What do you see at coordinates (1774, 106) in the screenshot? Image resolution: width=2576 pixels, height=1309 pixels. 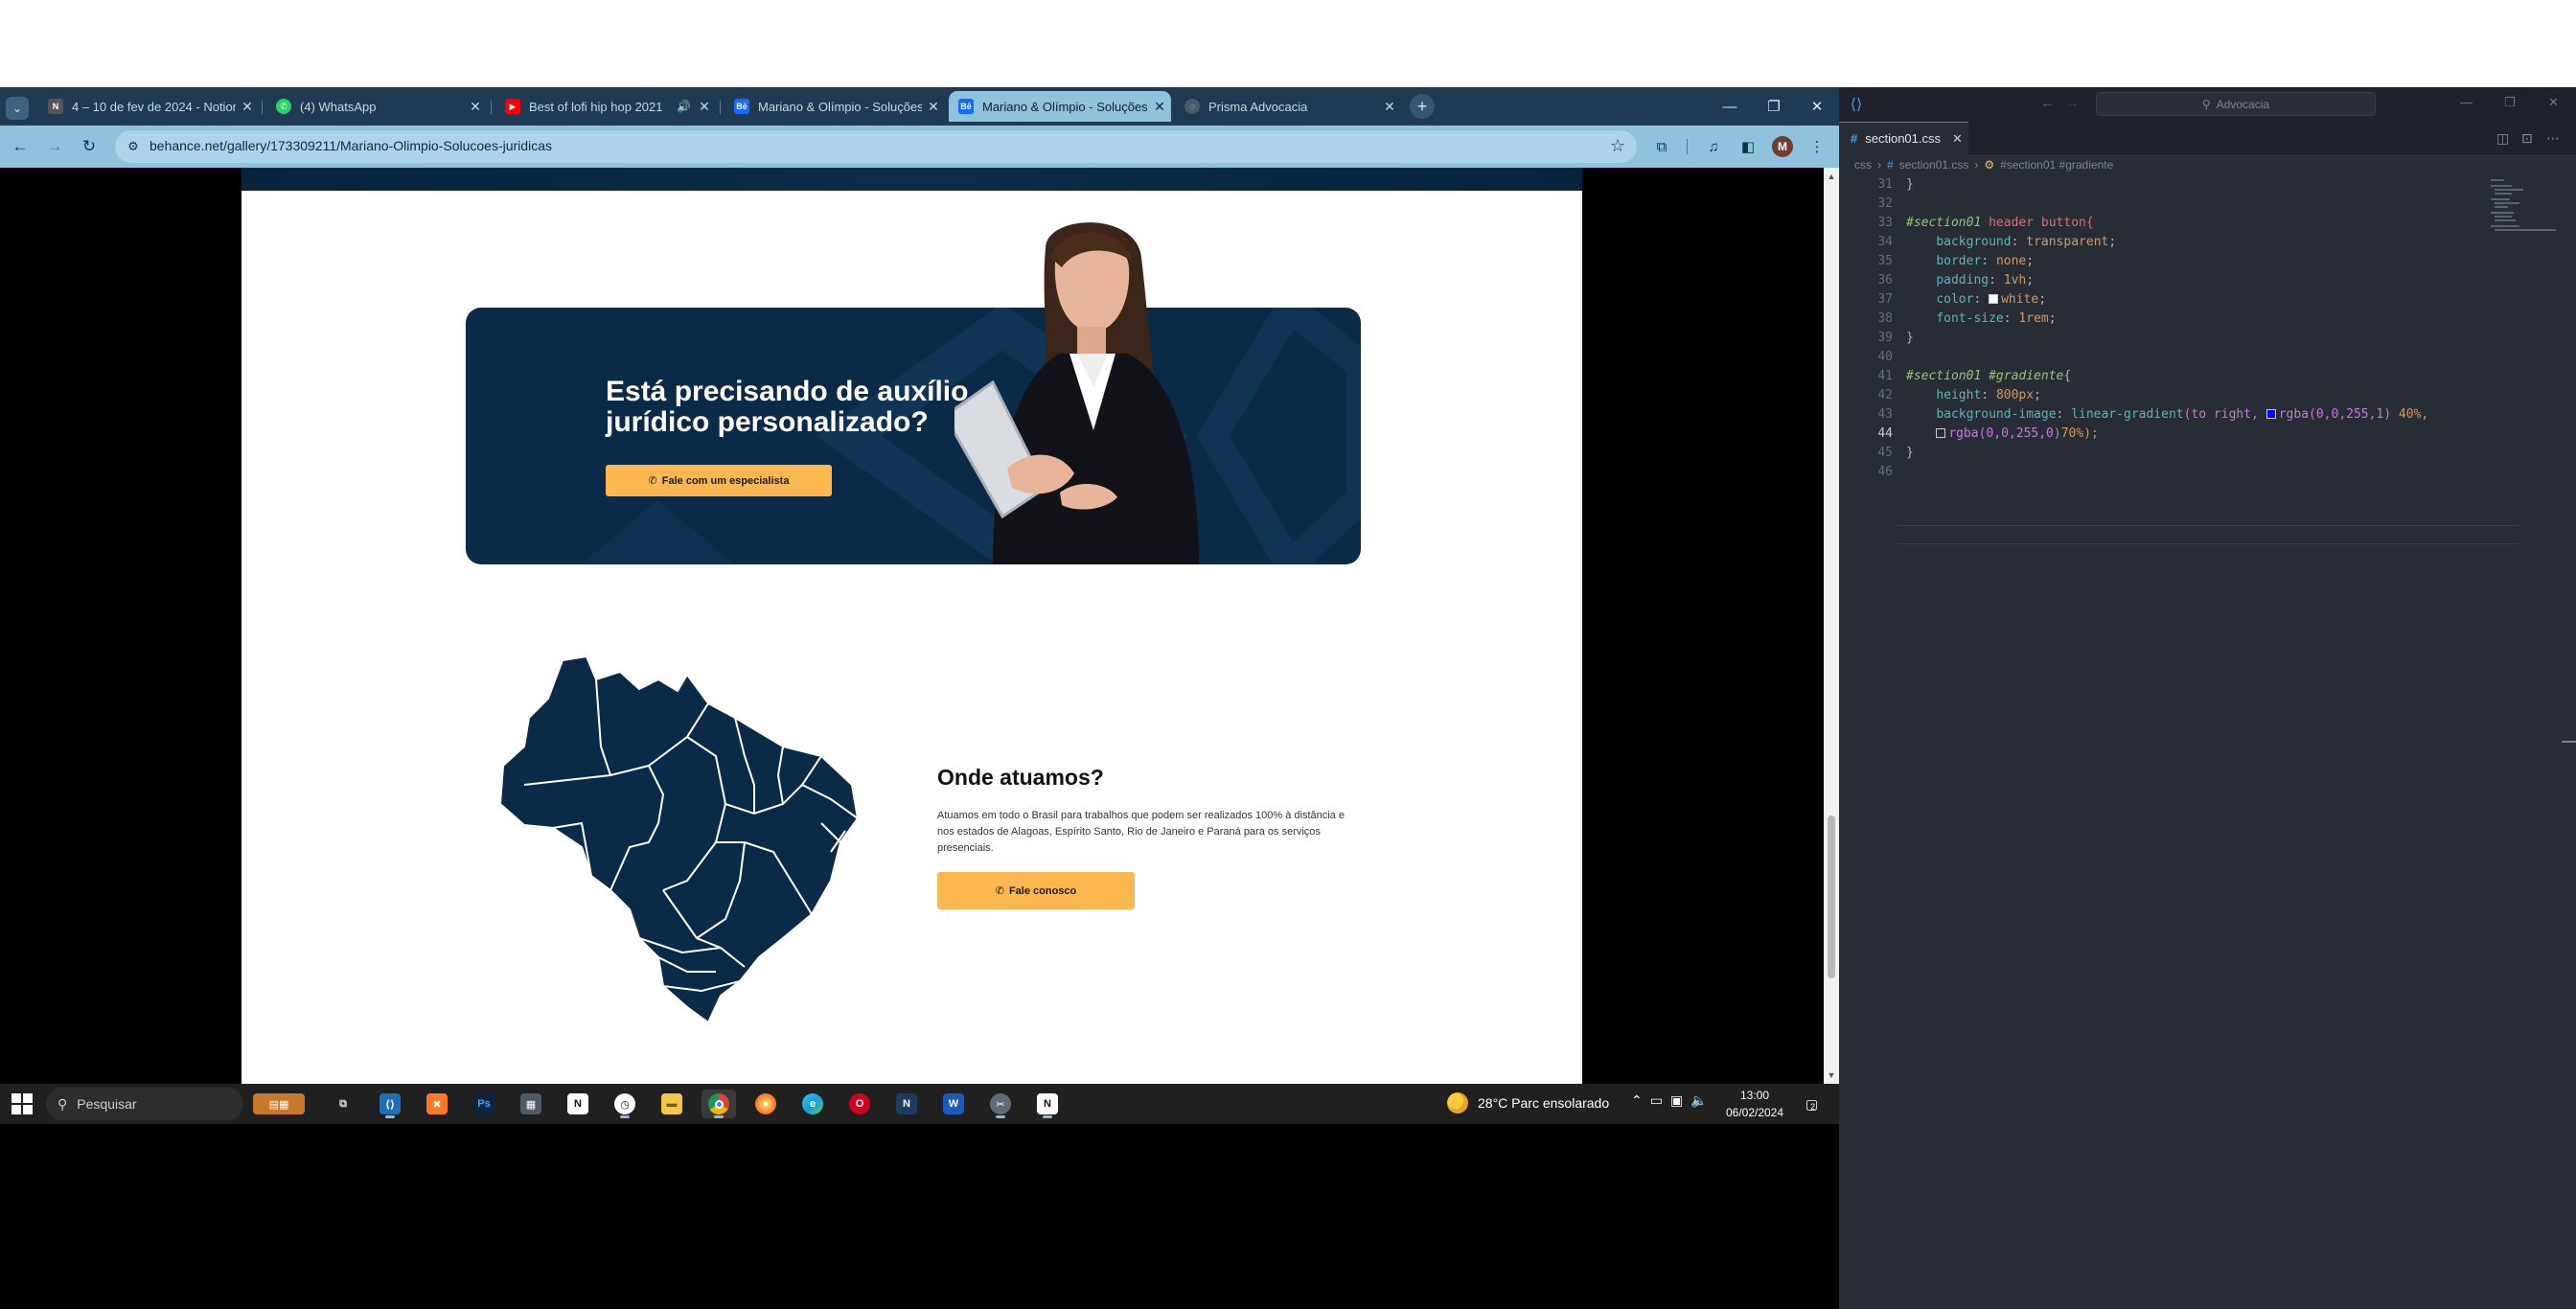 I see `restore-button: ❐` at bounding box center [1774, 106].